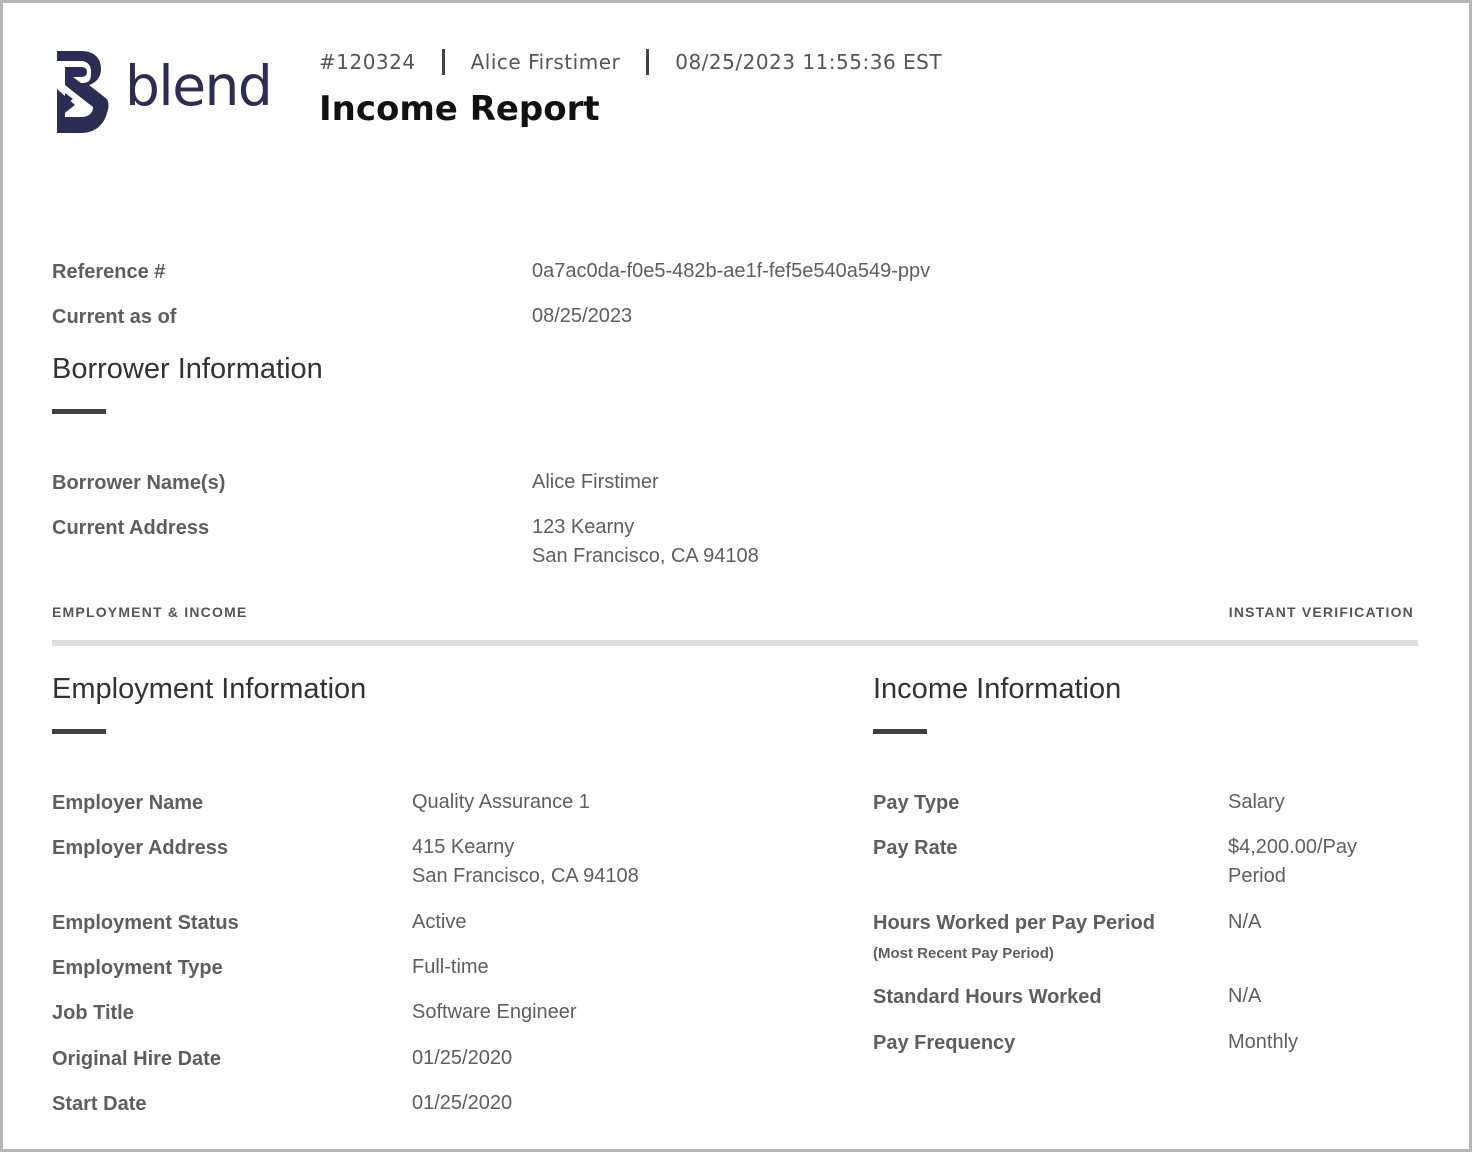 Image resolution: width=1472 pixels, height=1152 pixels. What do you see at coordinates (525, 876) in the screenshot?
I see `employer-address-line-2: San Francisco, CA 94108` at bounding box center [525, 876].